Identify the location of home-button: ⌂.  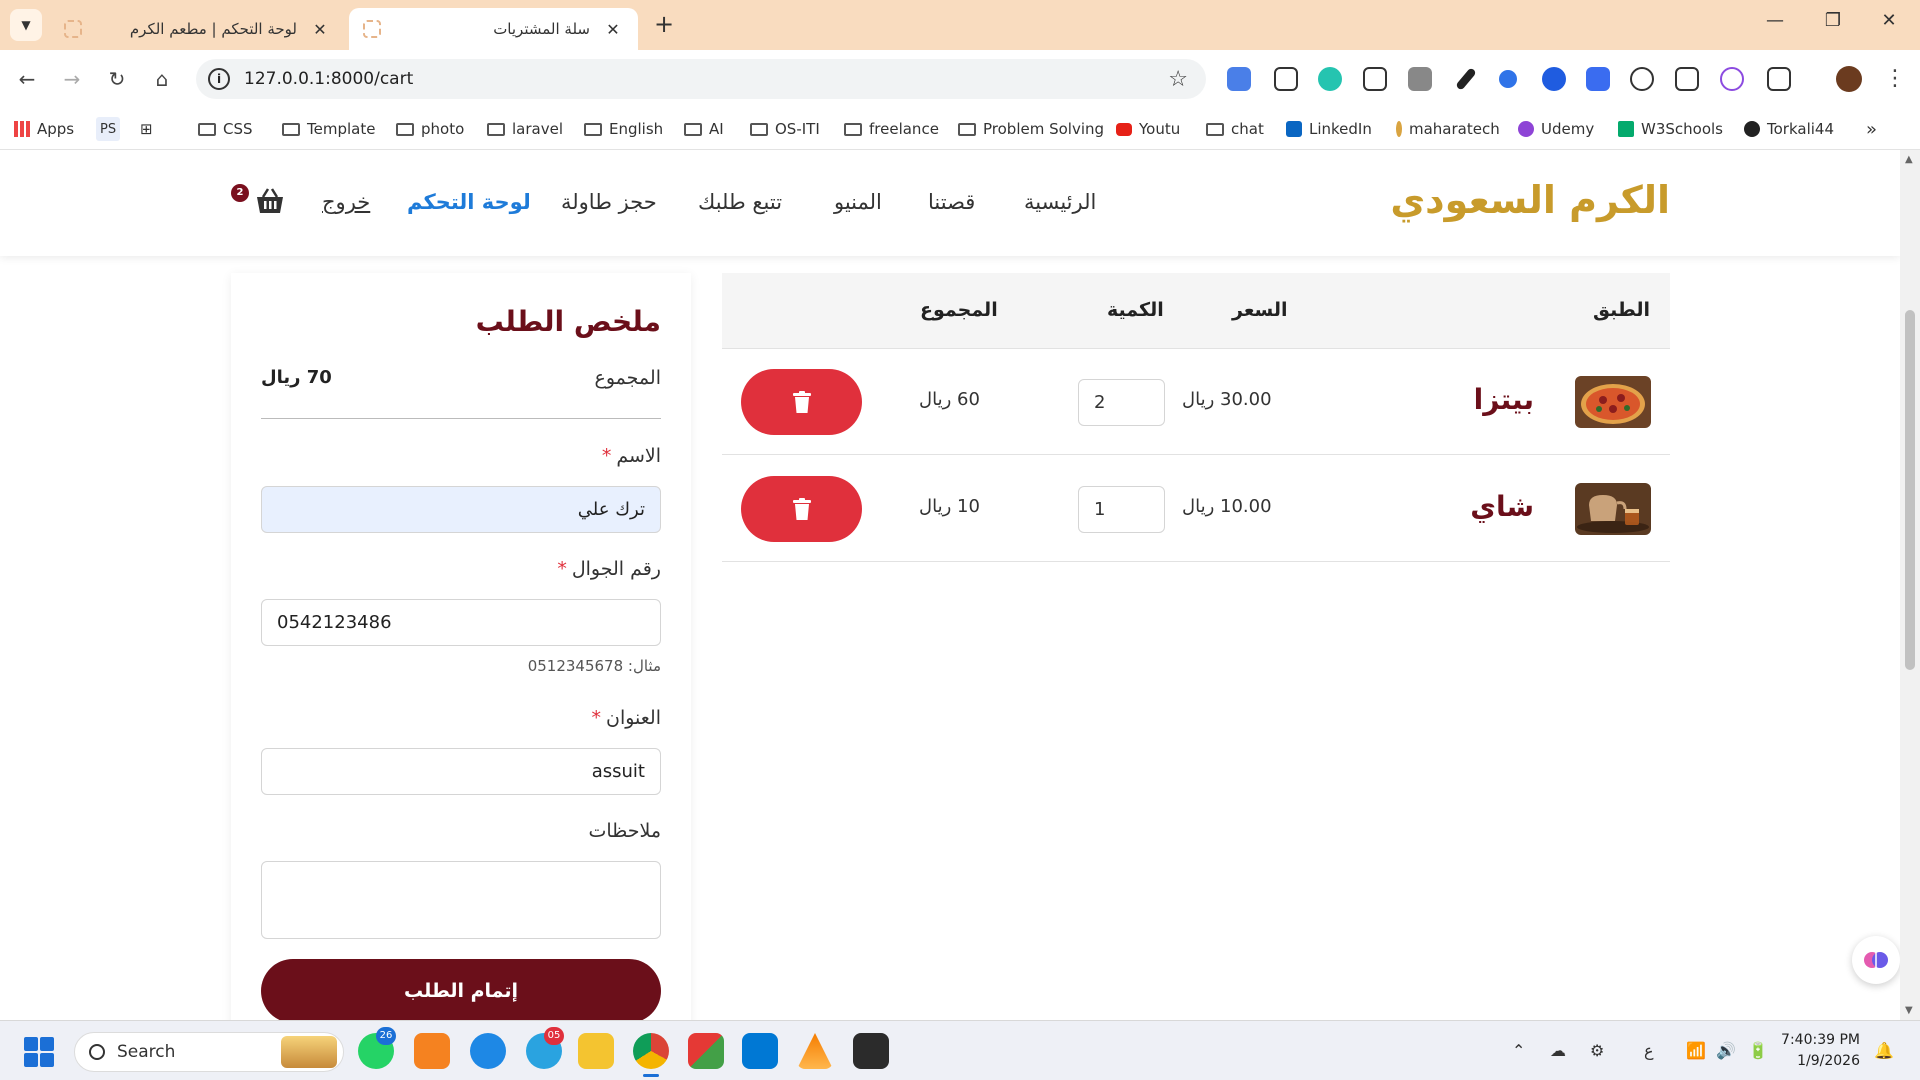
(162, 79).